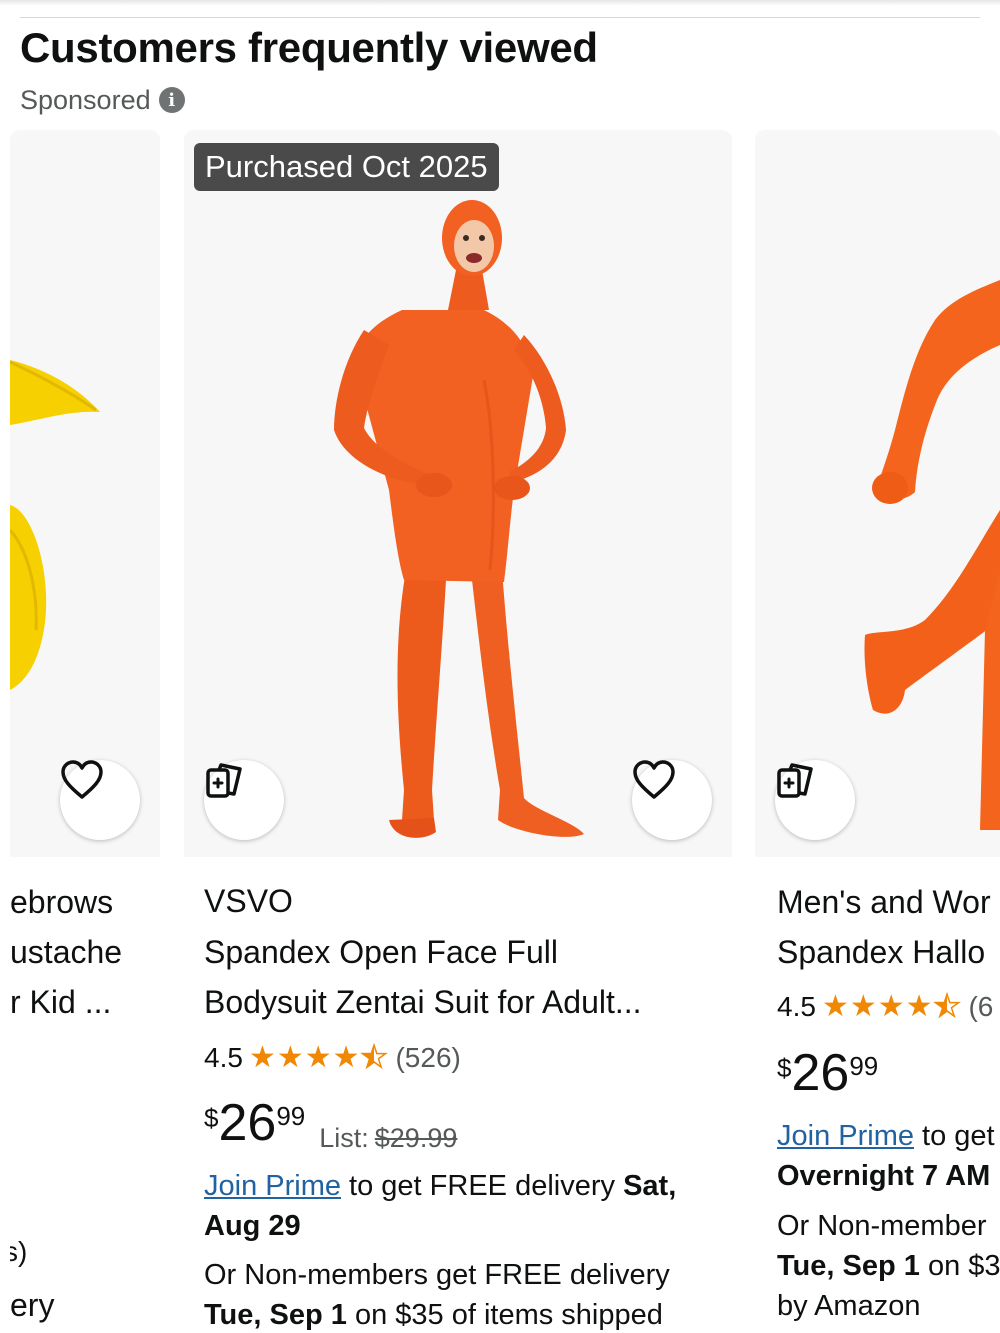 This screenshot has height=1333, width=1000. I want to click on rating-value: 4.5, so click(223, 1057).